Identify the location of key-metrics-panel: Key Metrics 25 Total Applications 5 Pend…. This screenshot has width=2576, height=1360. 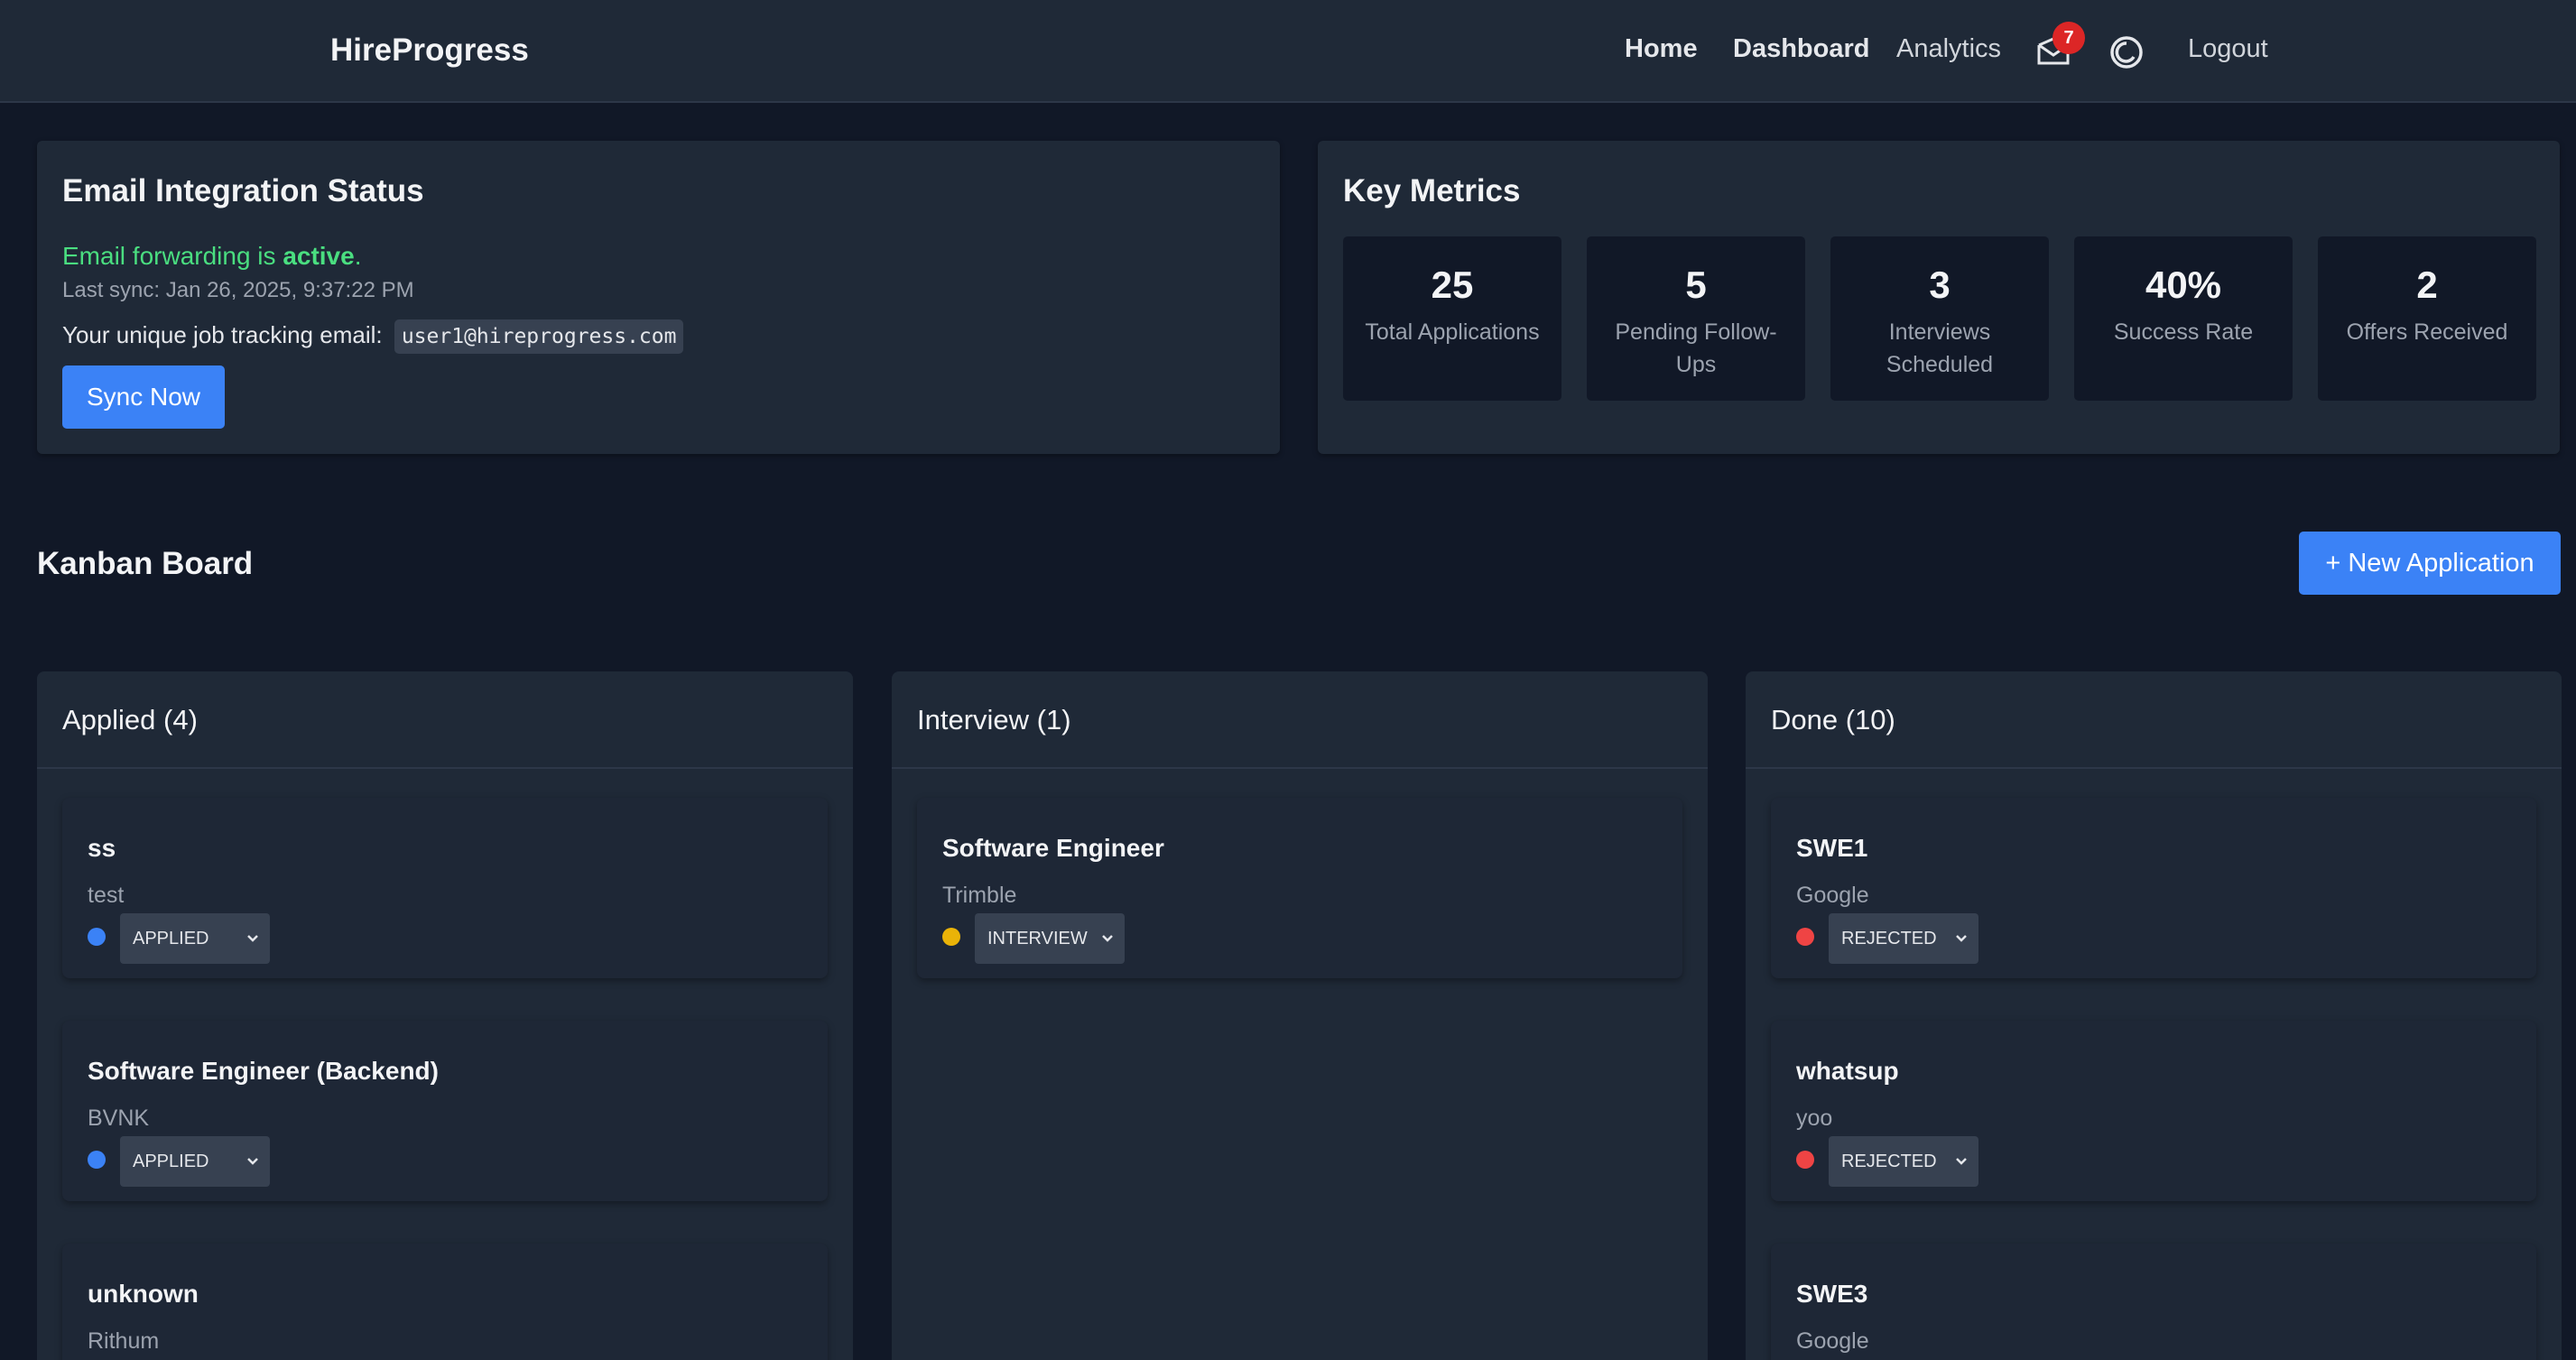
(1939, 297).